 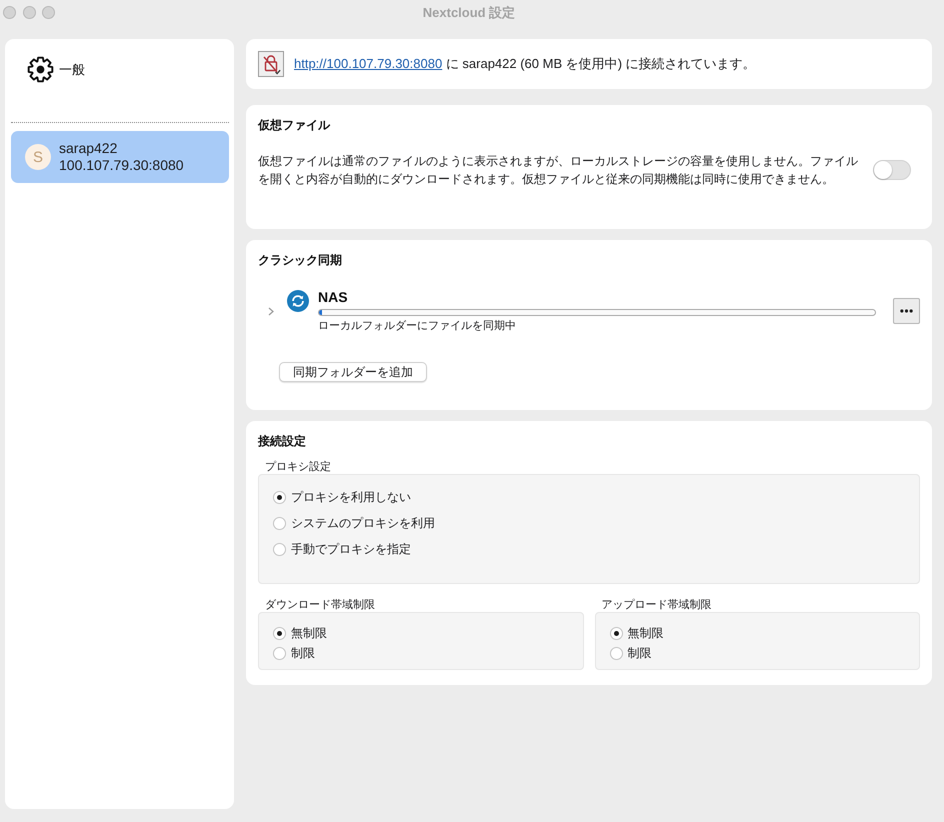 I want to click on sync-status-text: ローカルフォルダーにファイルを同期中, so click(x=417, y=326).